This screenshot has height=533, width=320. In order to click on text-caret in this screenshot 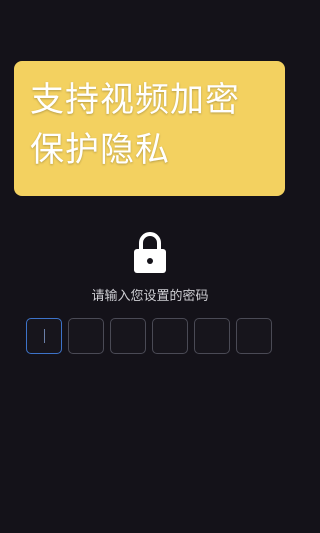, I will do `click(44, 336)`.